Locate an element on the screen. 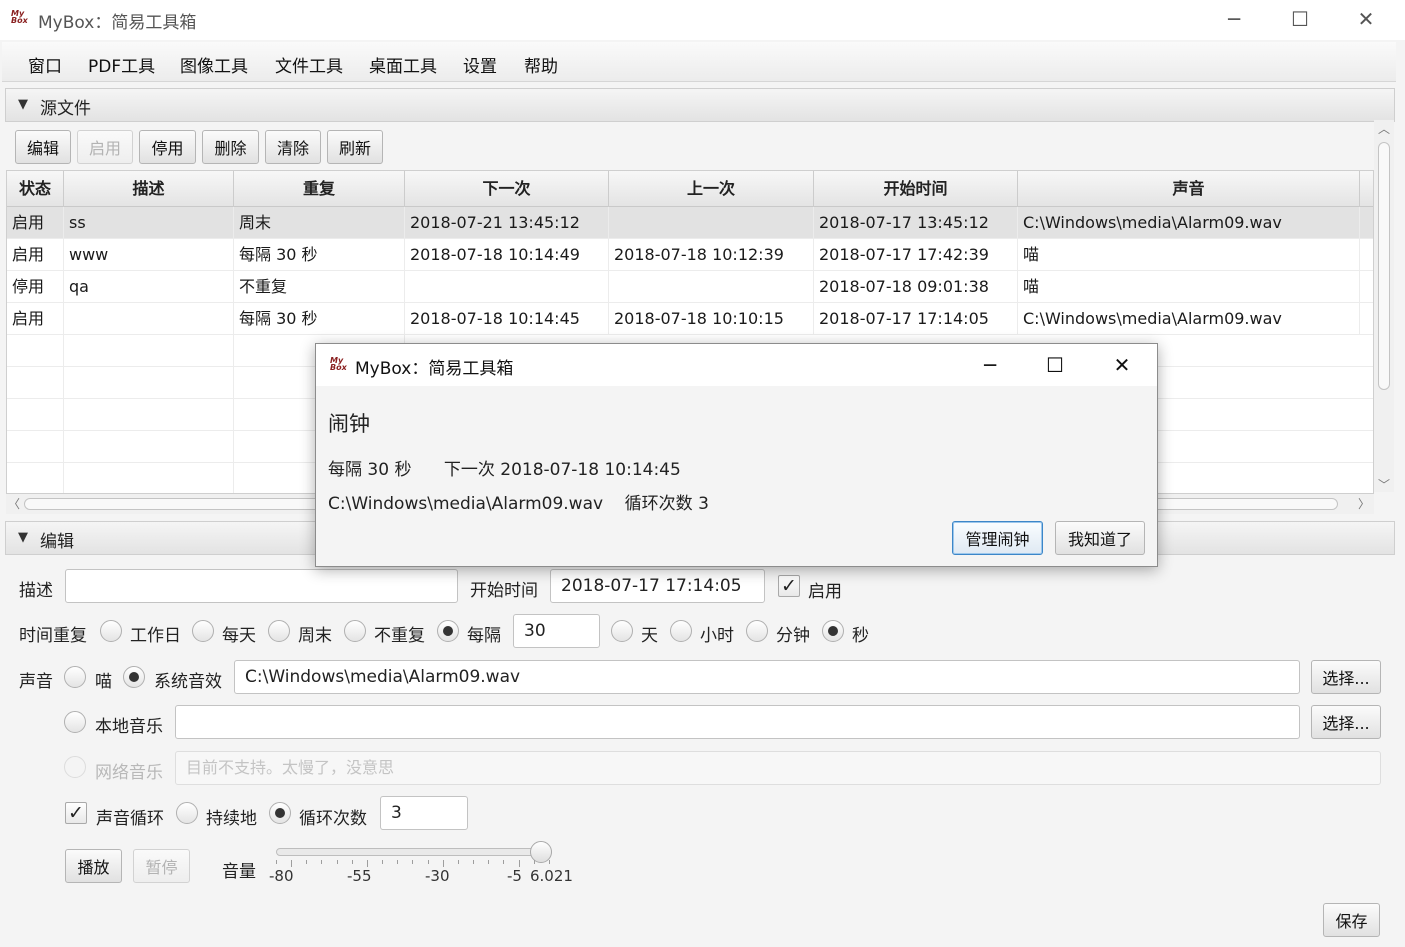  description-input is located at coordinates (261, 586).